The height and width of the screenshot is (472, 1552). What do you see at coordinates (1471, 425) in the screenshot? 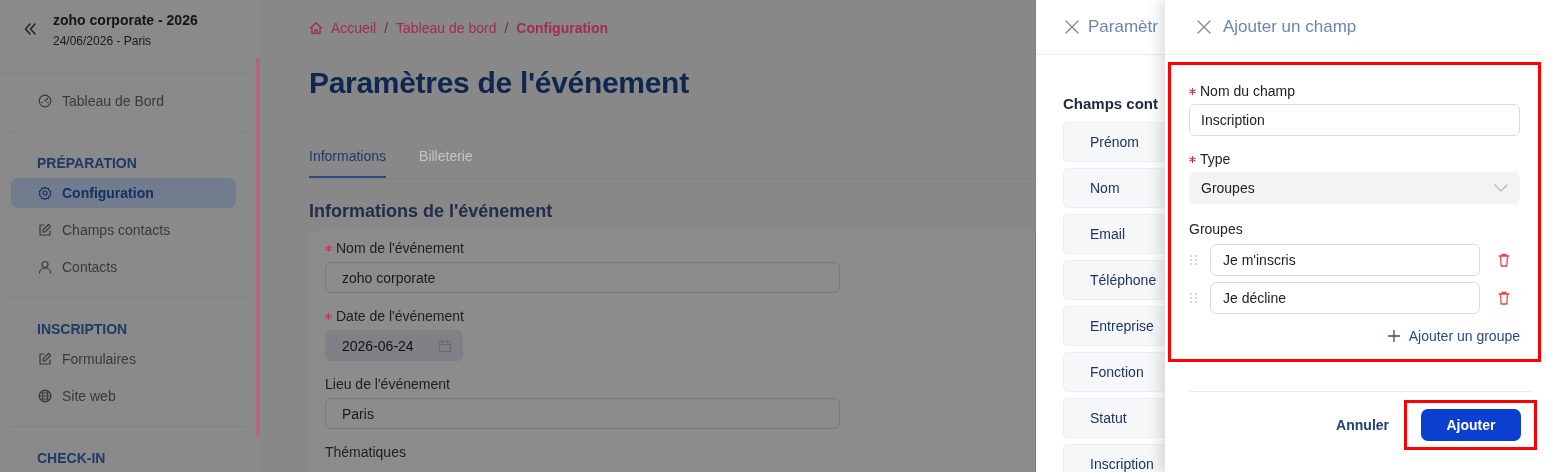
I see `add-button: Ajouter` at bounding box center [1471, 425].